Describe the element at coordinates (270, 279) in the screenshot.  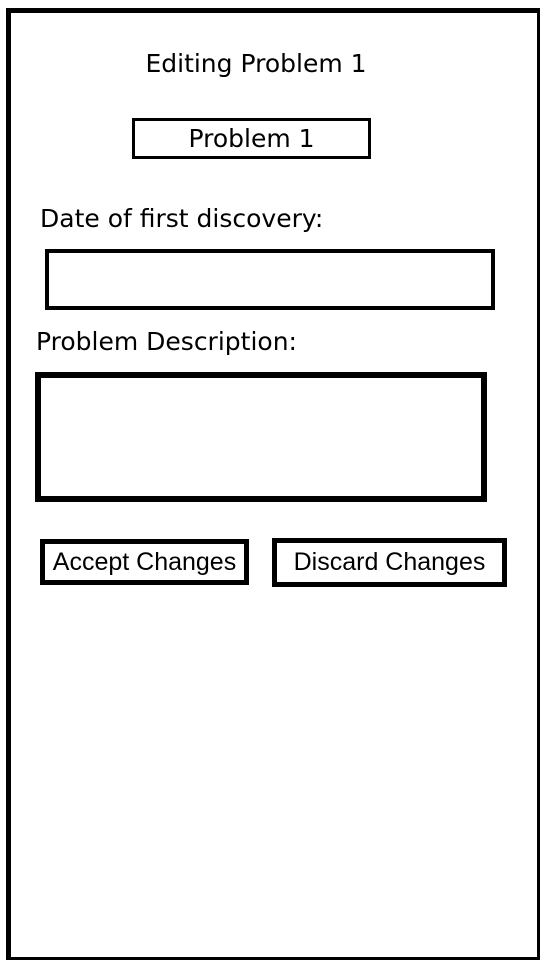
I see `date-field` at that location.